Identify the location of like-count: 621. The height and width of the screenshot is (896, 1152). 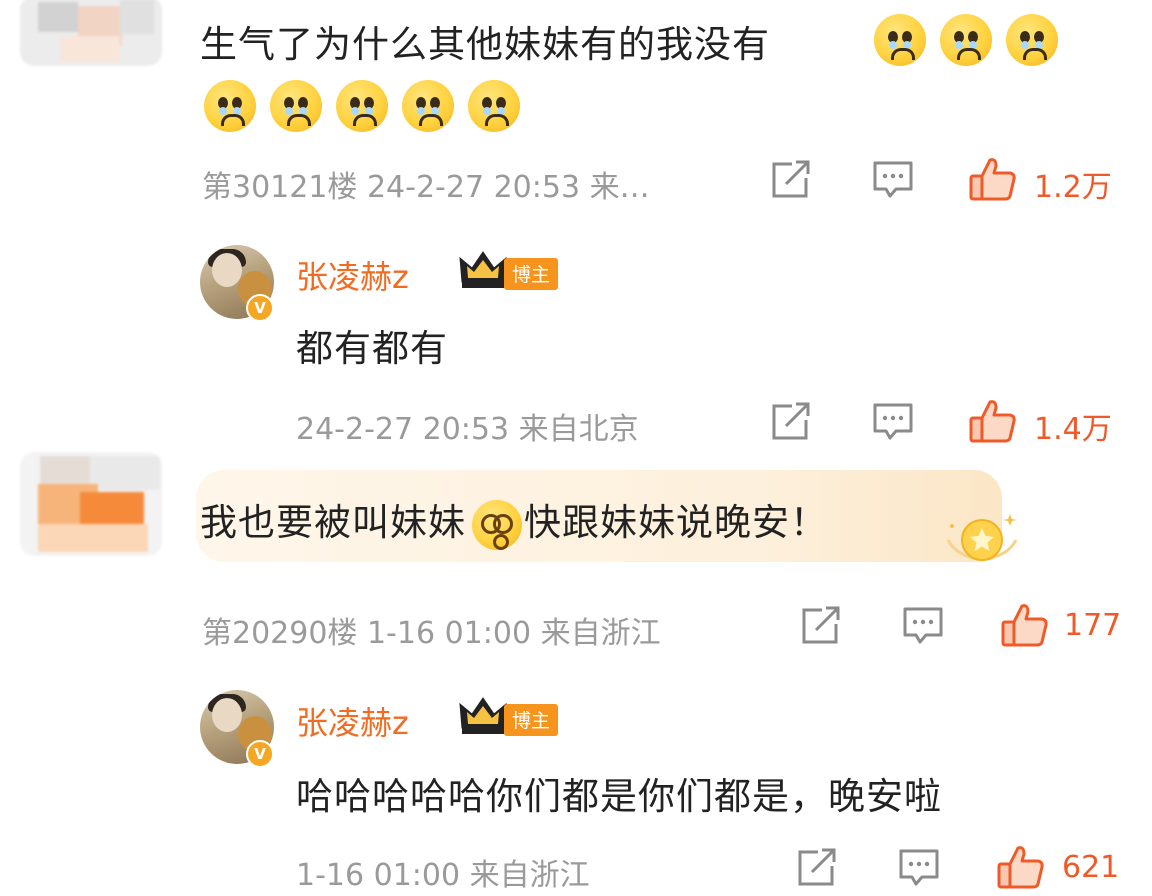
(1091, 867).